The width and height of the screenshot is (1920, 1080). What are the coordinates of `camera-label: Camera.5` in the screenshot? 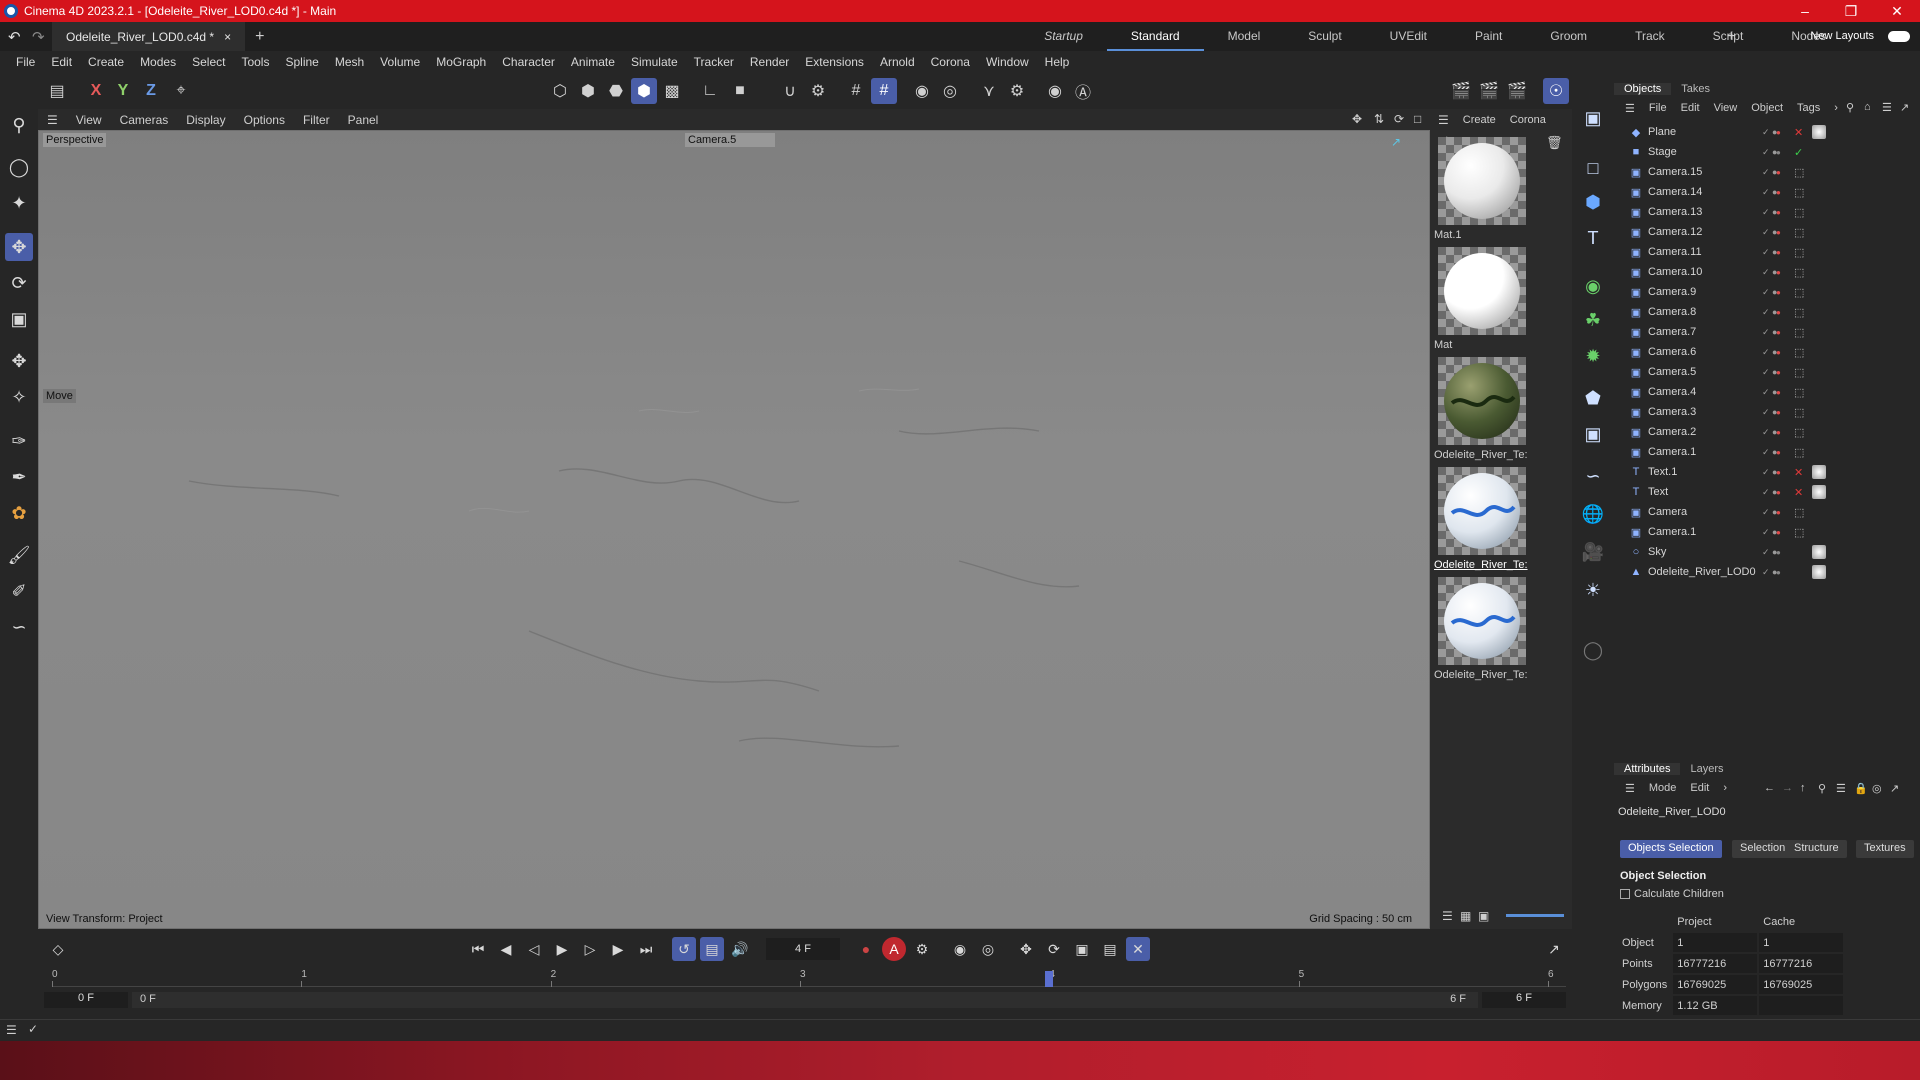 It's located at (730, 140).